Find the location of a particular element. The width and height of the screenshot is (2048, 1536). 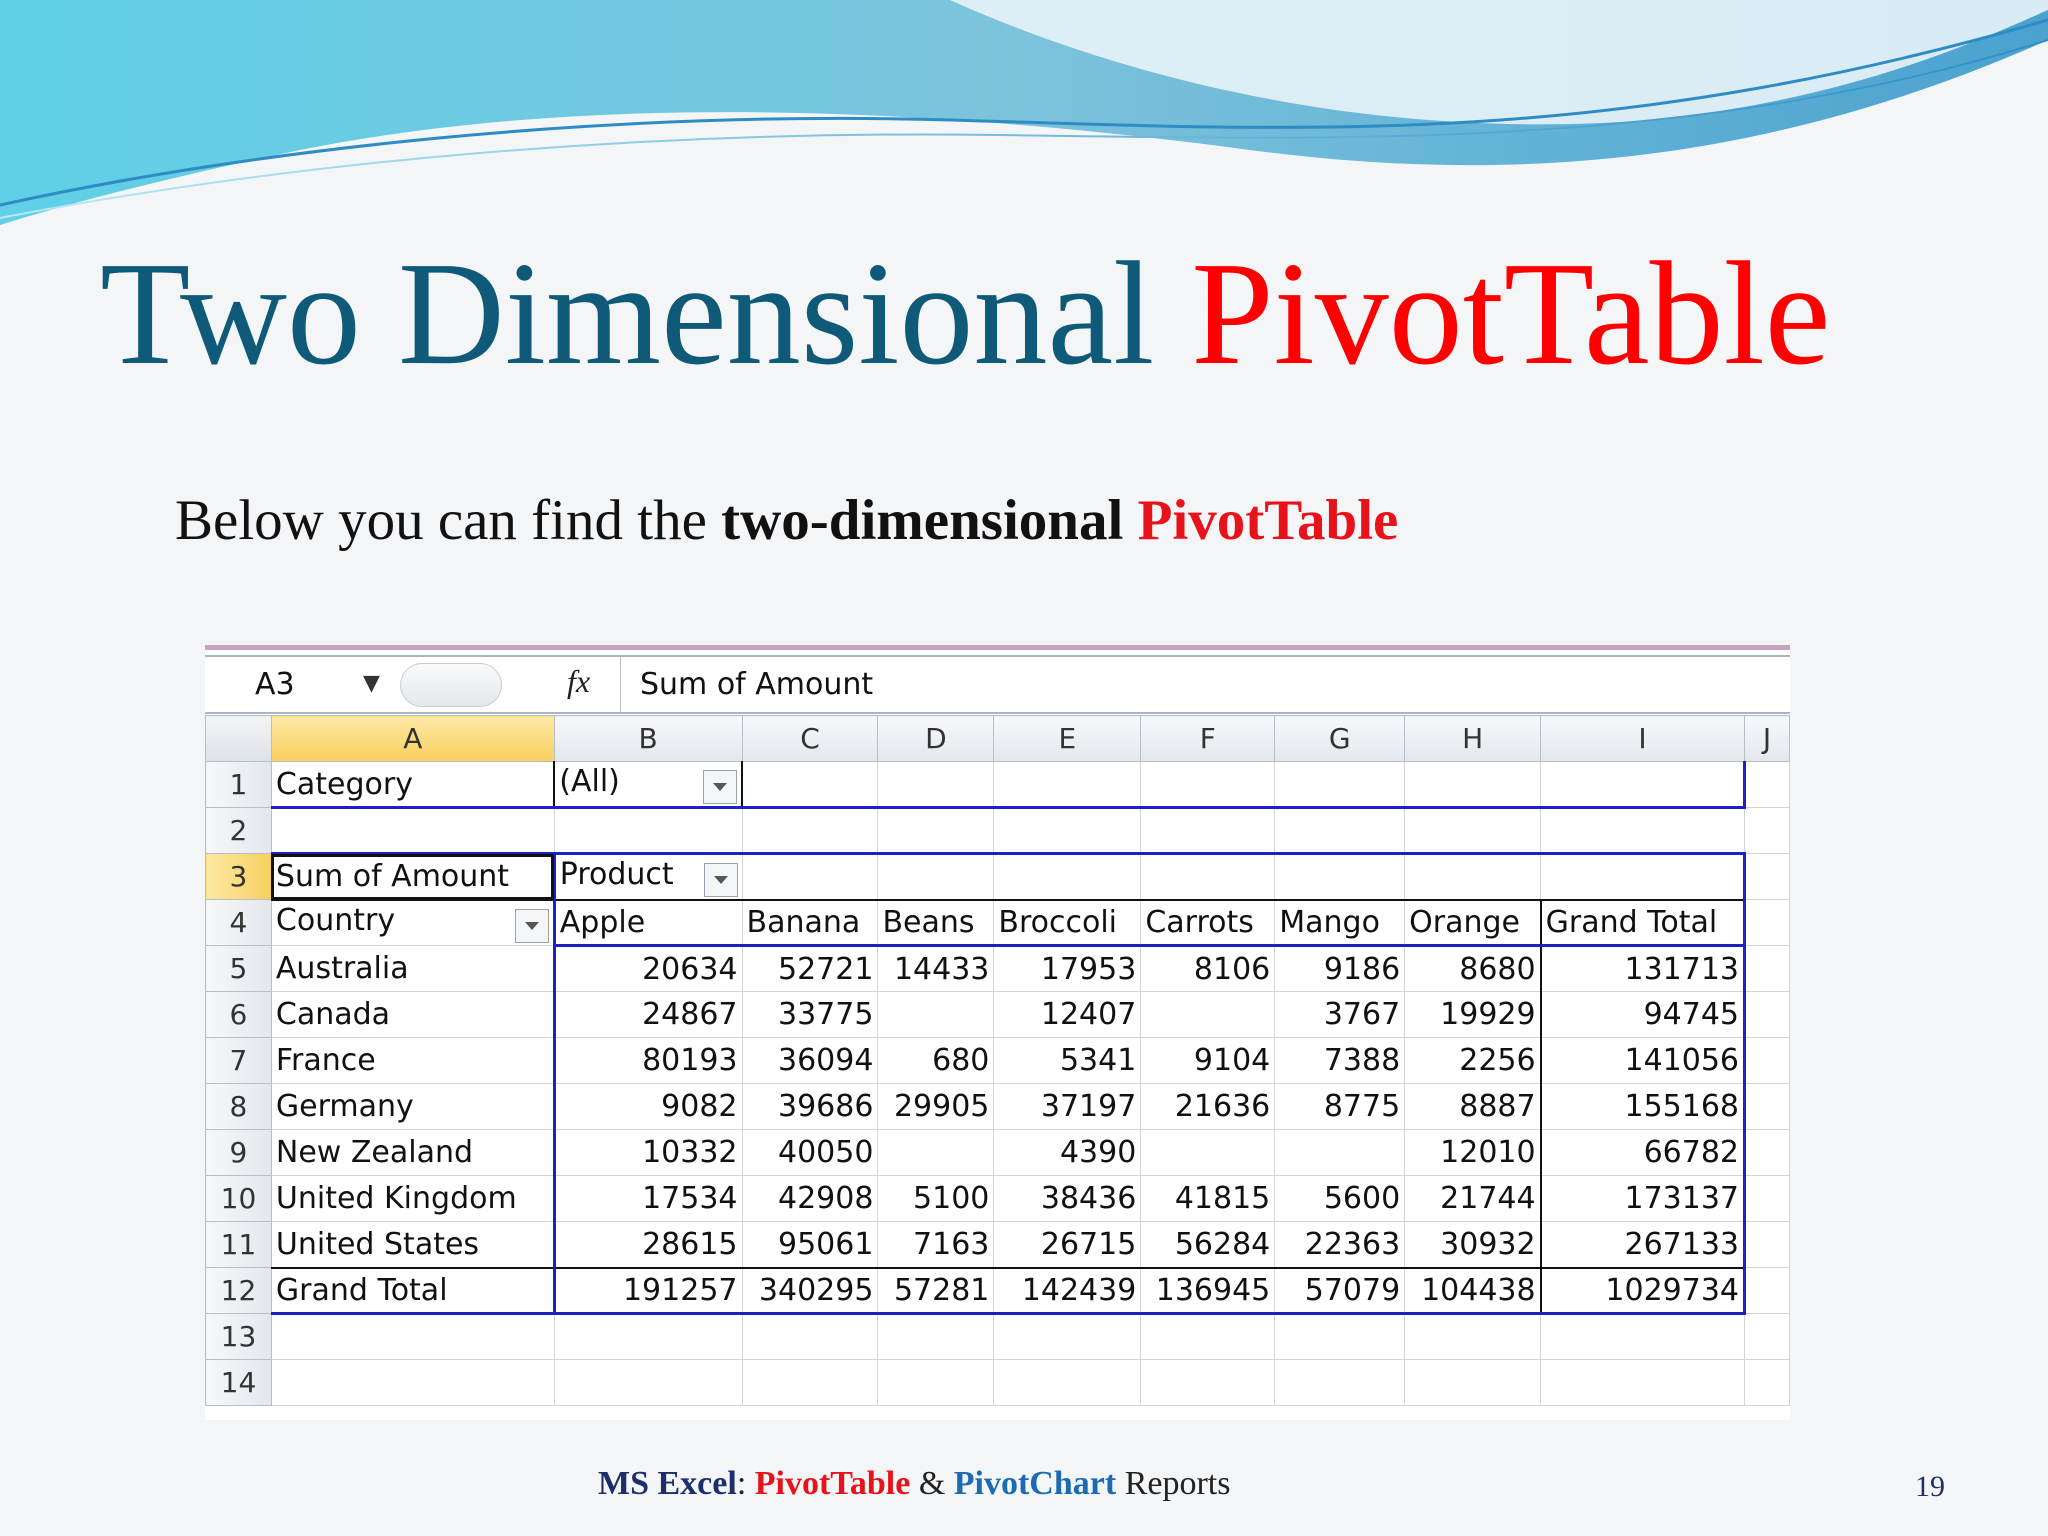

row-header: 14 is located at coordinates (238, 1382).